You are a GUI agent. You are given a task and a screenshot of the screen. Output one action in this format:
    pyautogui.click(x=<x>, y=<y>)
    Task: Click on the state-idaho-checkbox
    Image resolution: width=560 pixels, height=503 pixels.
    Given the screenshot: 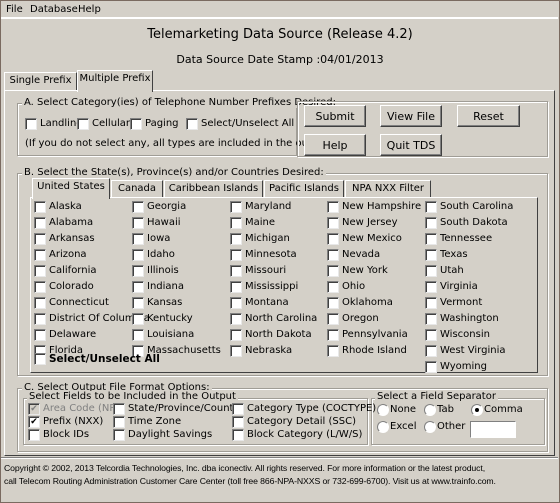 What is the action you would take?
    pyautogui.click(x=138, y=255)
    